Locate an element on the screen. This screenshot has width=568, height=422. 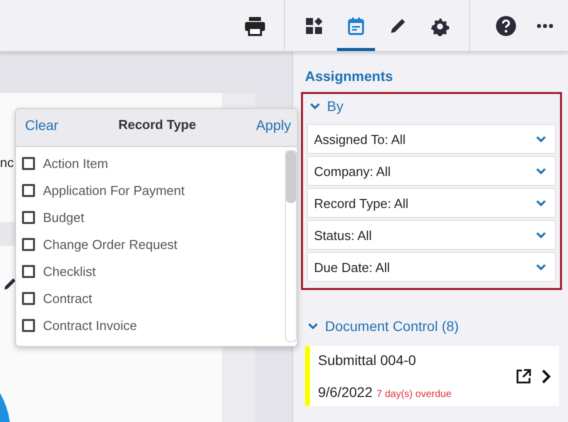
overdue-text: 7 day(s) overdue is located at coordinates (414, 394).